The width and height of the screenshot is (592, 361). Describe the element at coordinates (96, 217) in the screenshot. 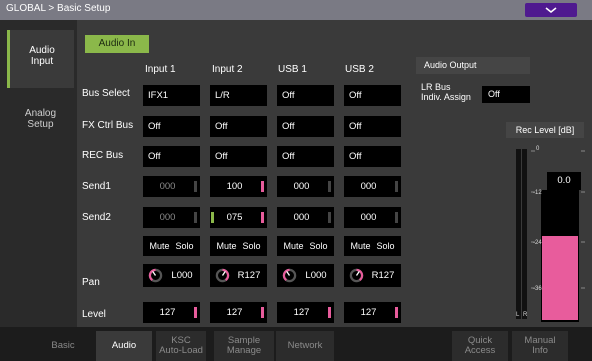

I see `row-label-send2: Send2` at that location.